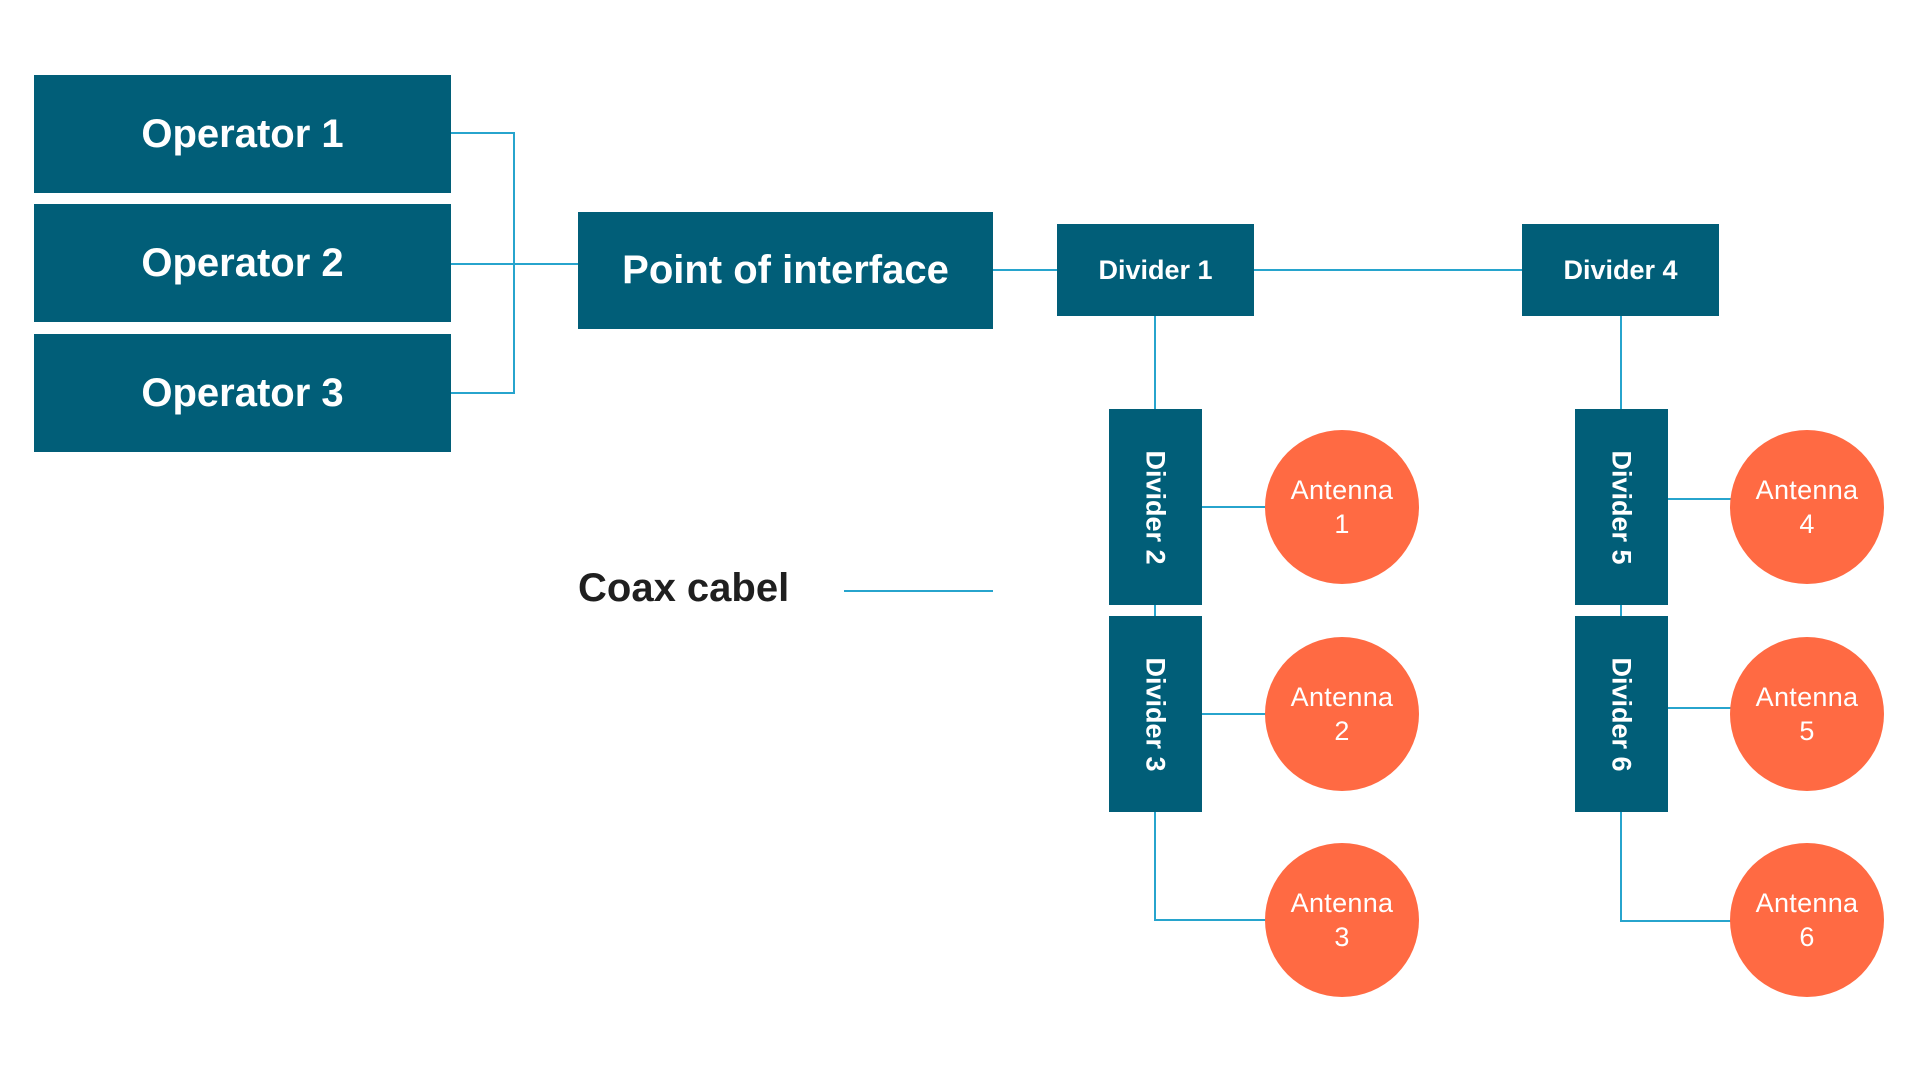 This screenshot has height=1071, width=1920. I want to click on antenna-5-label: Antenna, so click(1807, 697).